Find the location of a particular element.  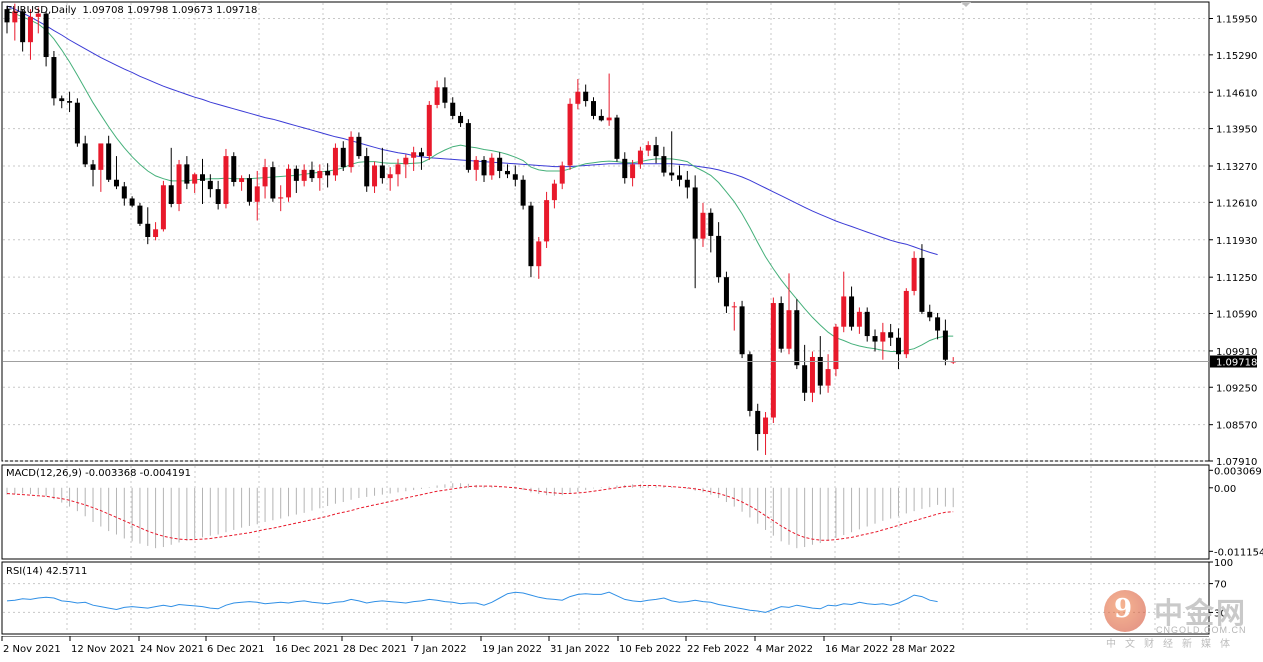

price-tick-label: 1.11250 is located at coordinates (1236, 278).